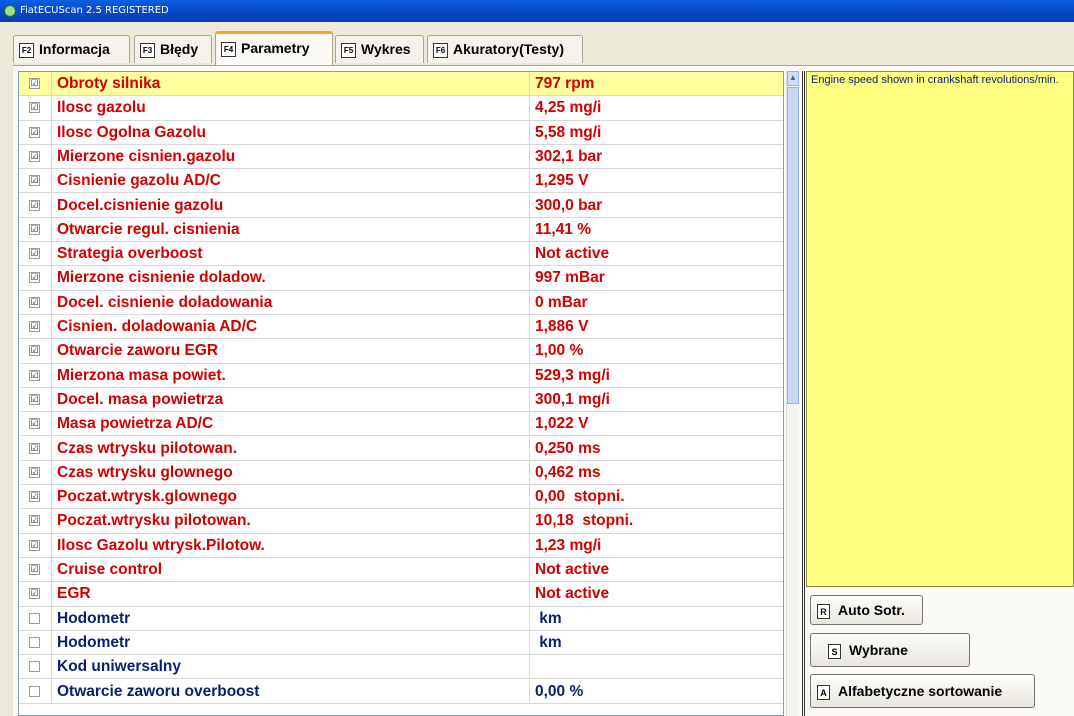 This screenshot has width=1074, height=716. Describe the element at coordinates (572, 375) in the screenshot. I see `parameter-value: 529,3 mg/i` at that location.